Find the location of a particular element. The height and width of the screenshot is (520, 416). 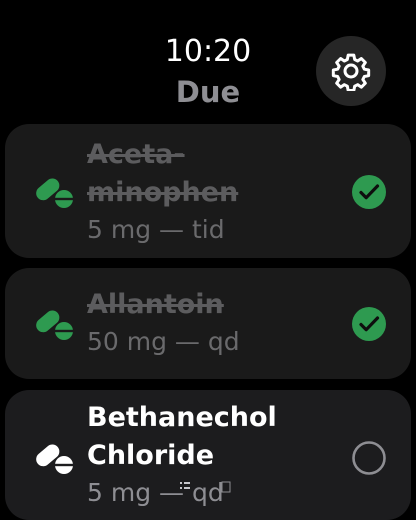

medication-info: Aceta- minophen 5 mg — tid is located at coordinates (212, 192).